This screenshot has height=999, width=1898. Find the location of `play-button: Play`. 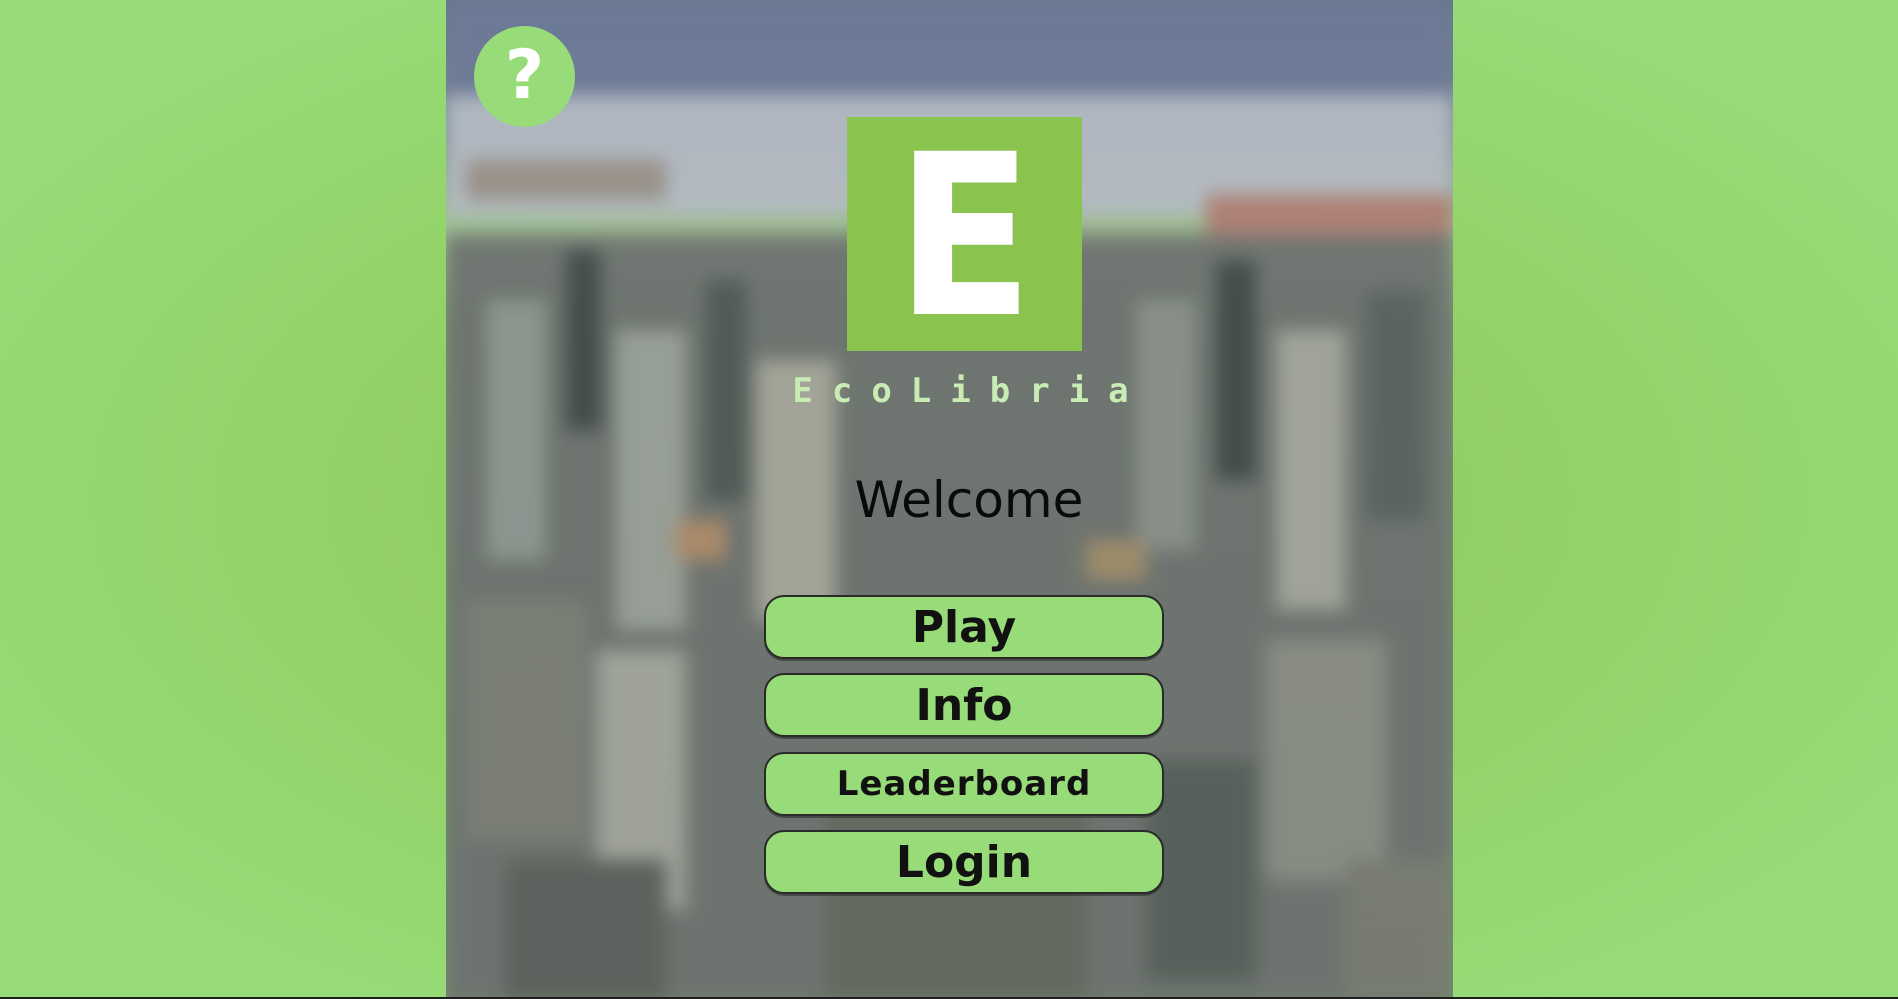

play-button: Play is located at coordinates (964, 627).